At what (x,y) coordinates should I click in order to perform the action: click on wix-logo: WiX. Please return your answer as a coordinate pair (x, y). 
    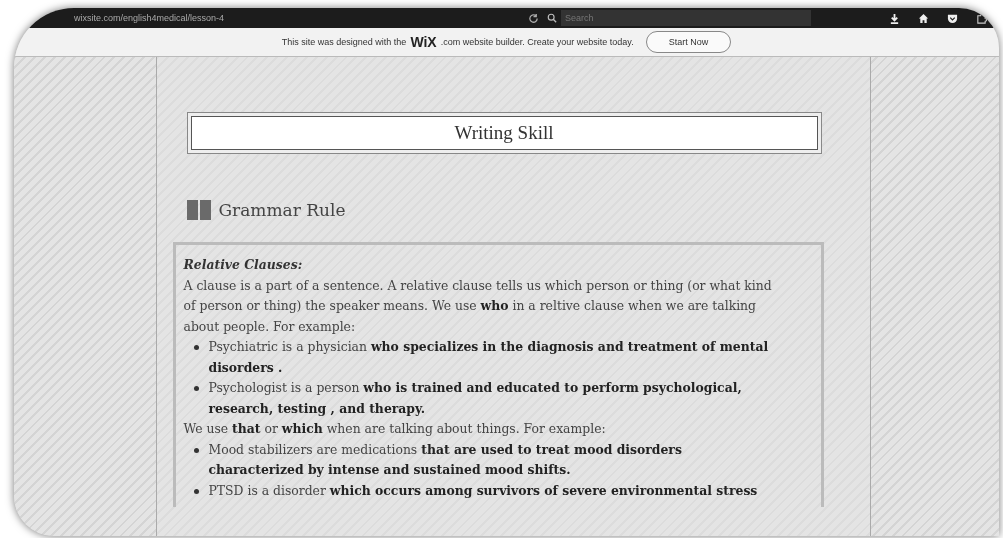
    Looking at the image, I should click on (423, 42).